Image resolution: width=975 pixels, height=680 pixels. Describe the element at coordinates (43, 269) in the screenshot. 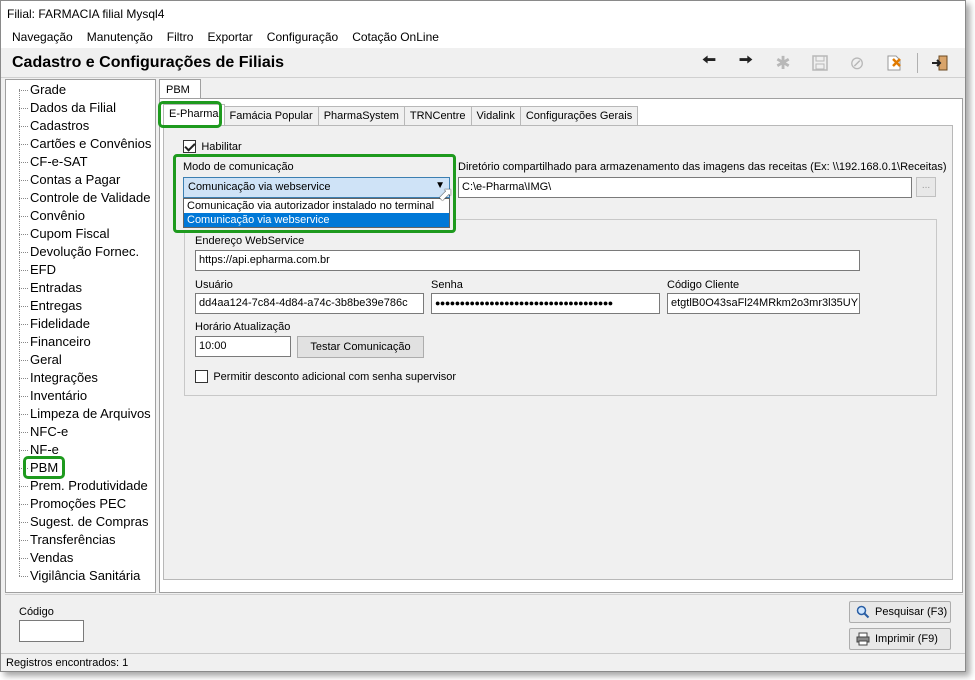

I see `tree-item-label: EFD` at that location.